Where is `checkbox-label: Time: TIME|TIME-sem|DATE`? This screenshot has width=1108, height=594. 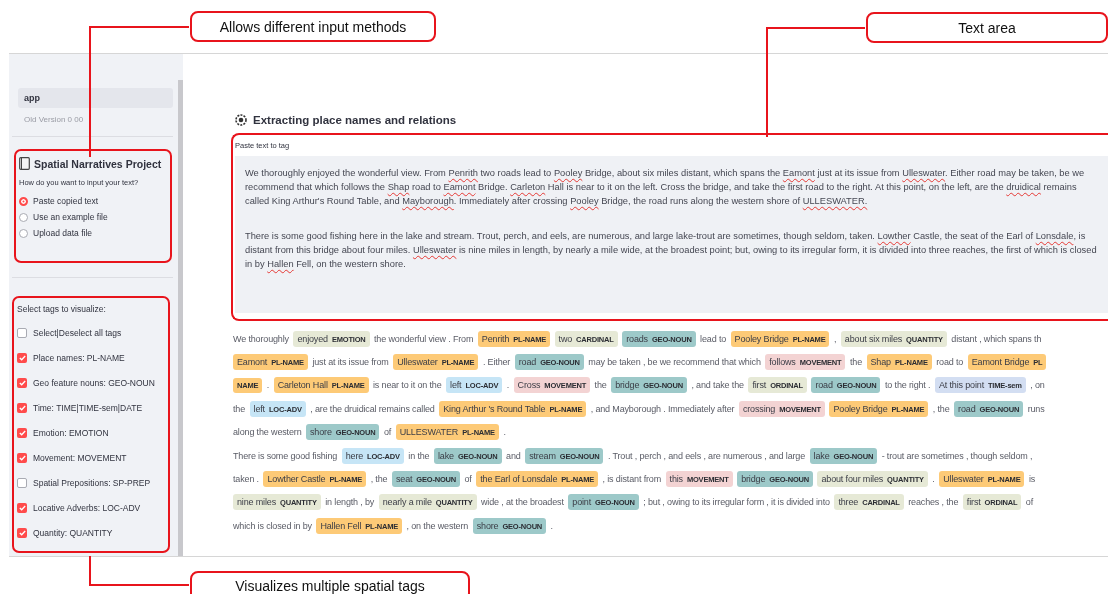 checkbox-label: Time: TIME|TIME-sem|DATE is located at coordinates (88, 407).